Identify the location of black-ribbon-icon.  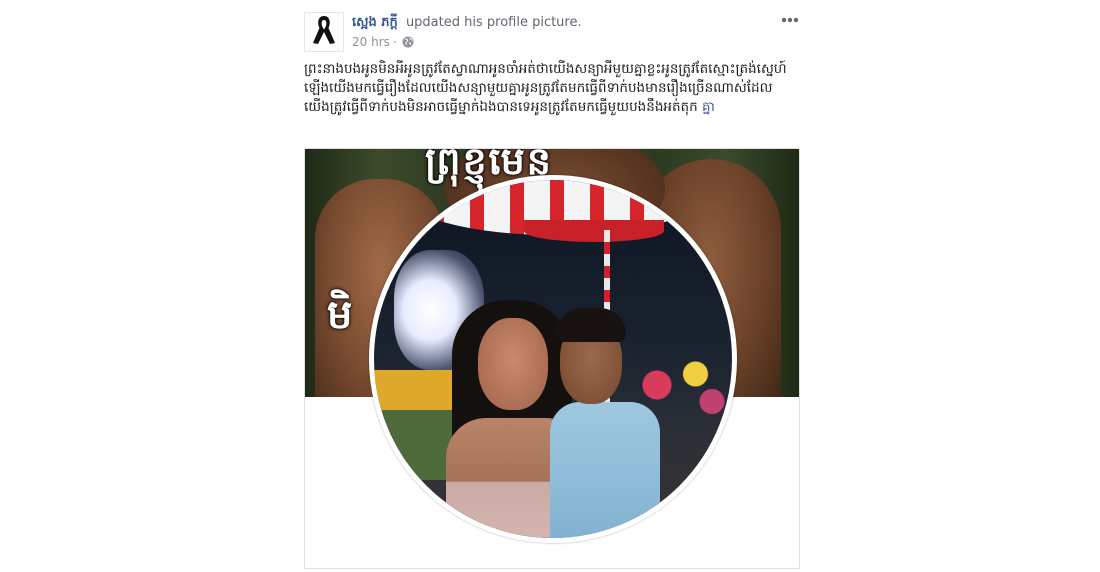
(324, 32).